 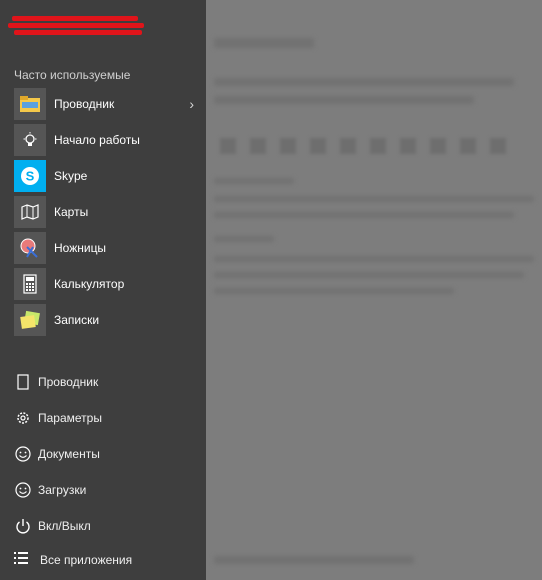 I want to click on system-item-downloads: Загрузки, so click(x=110, y=490).